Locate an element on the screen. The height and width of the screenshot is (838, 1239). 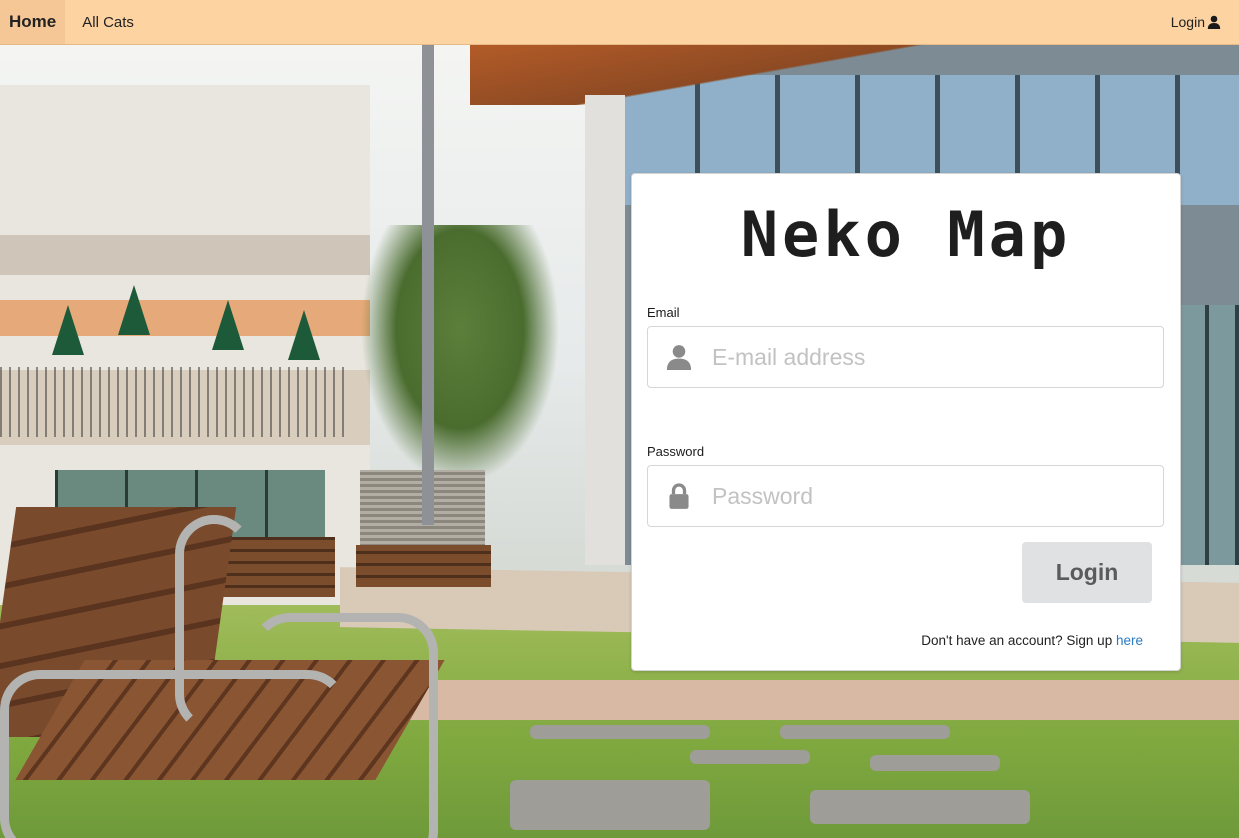
bench is located at coordinates (423, 566).